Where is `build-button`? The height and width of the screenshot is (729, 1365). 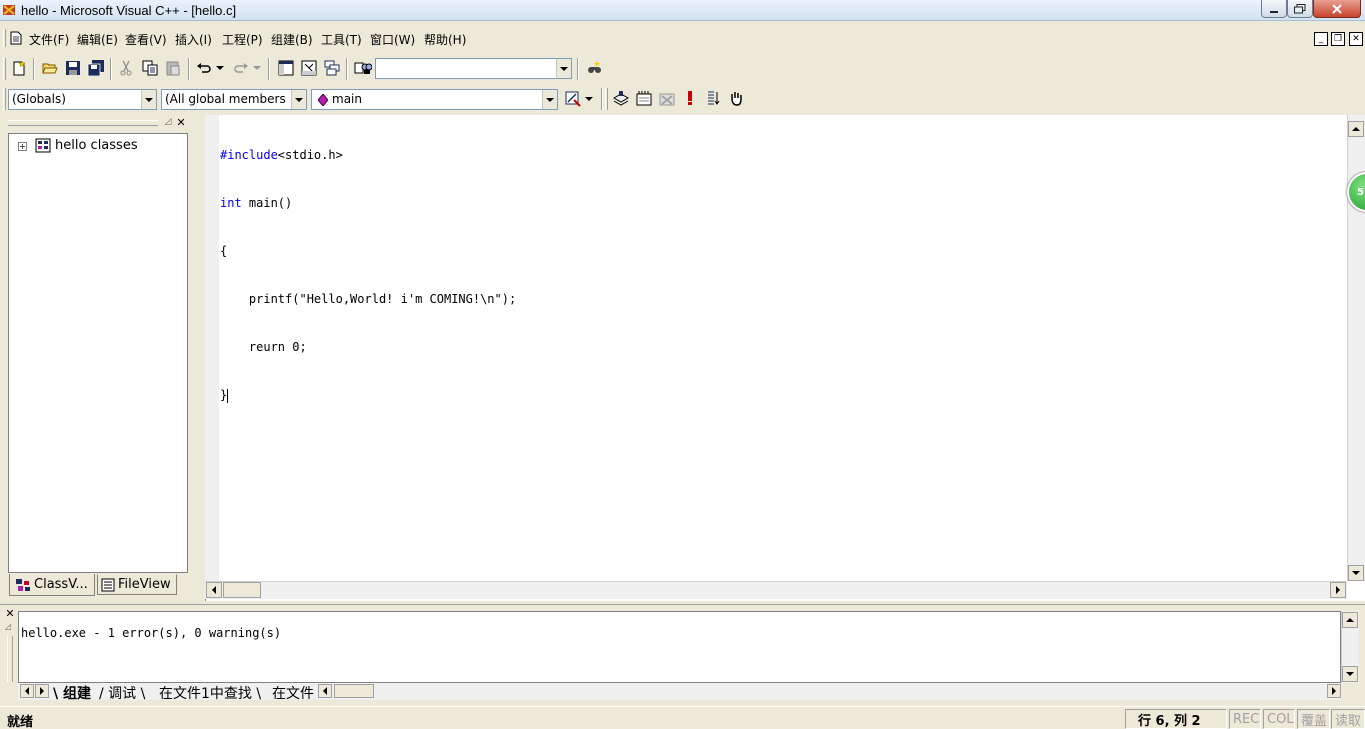 build-button is located at coordinates (644, 98).